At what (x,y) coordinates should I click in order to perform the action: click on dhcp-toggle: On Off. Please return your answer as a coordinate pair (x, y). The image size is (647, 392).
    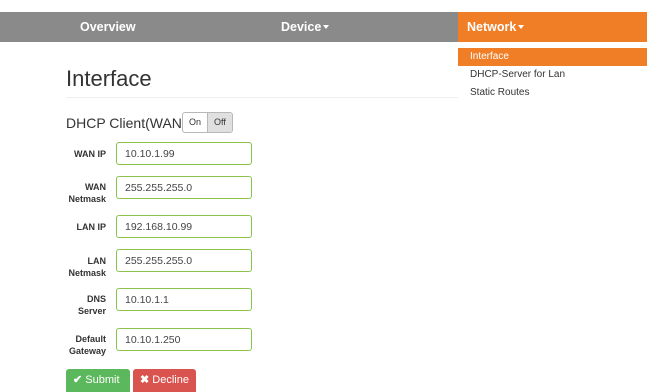
    Looking at the image, I should click on (207, 122).